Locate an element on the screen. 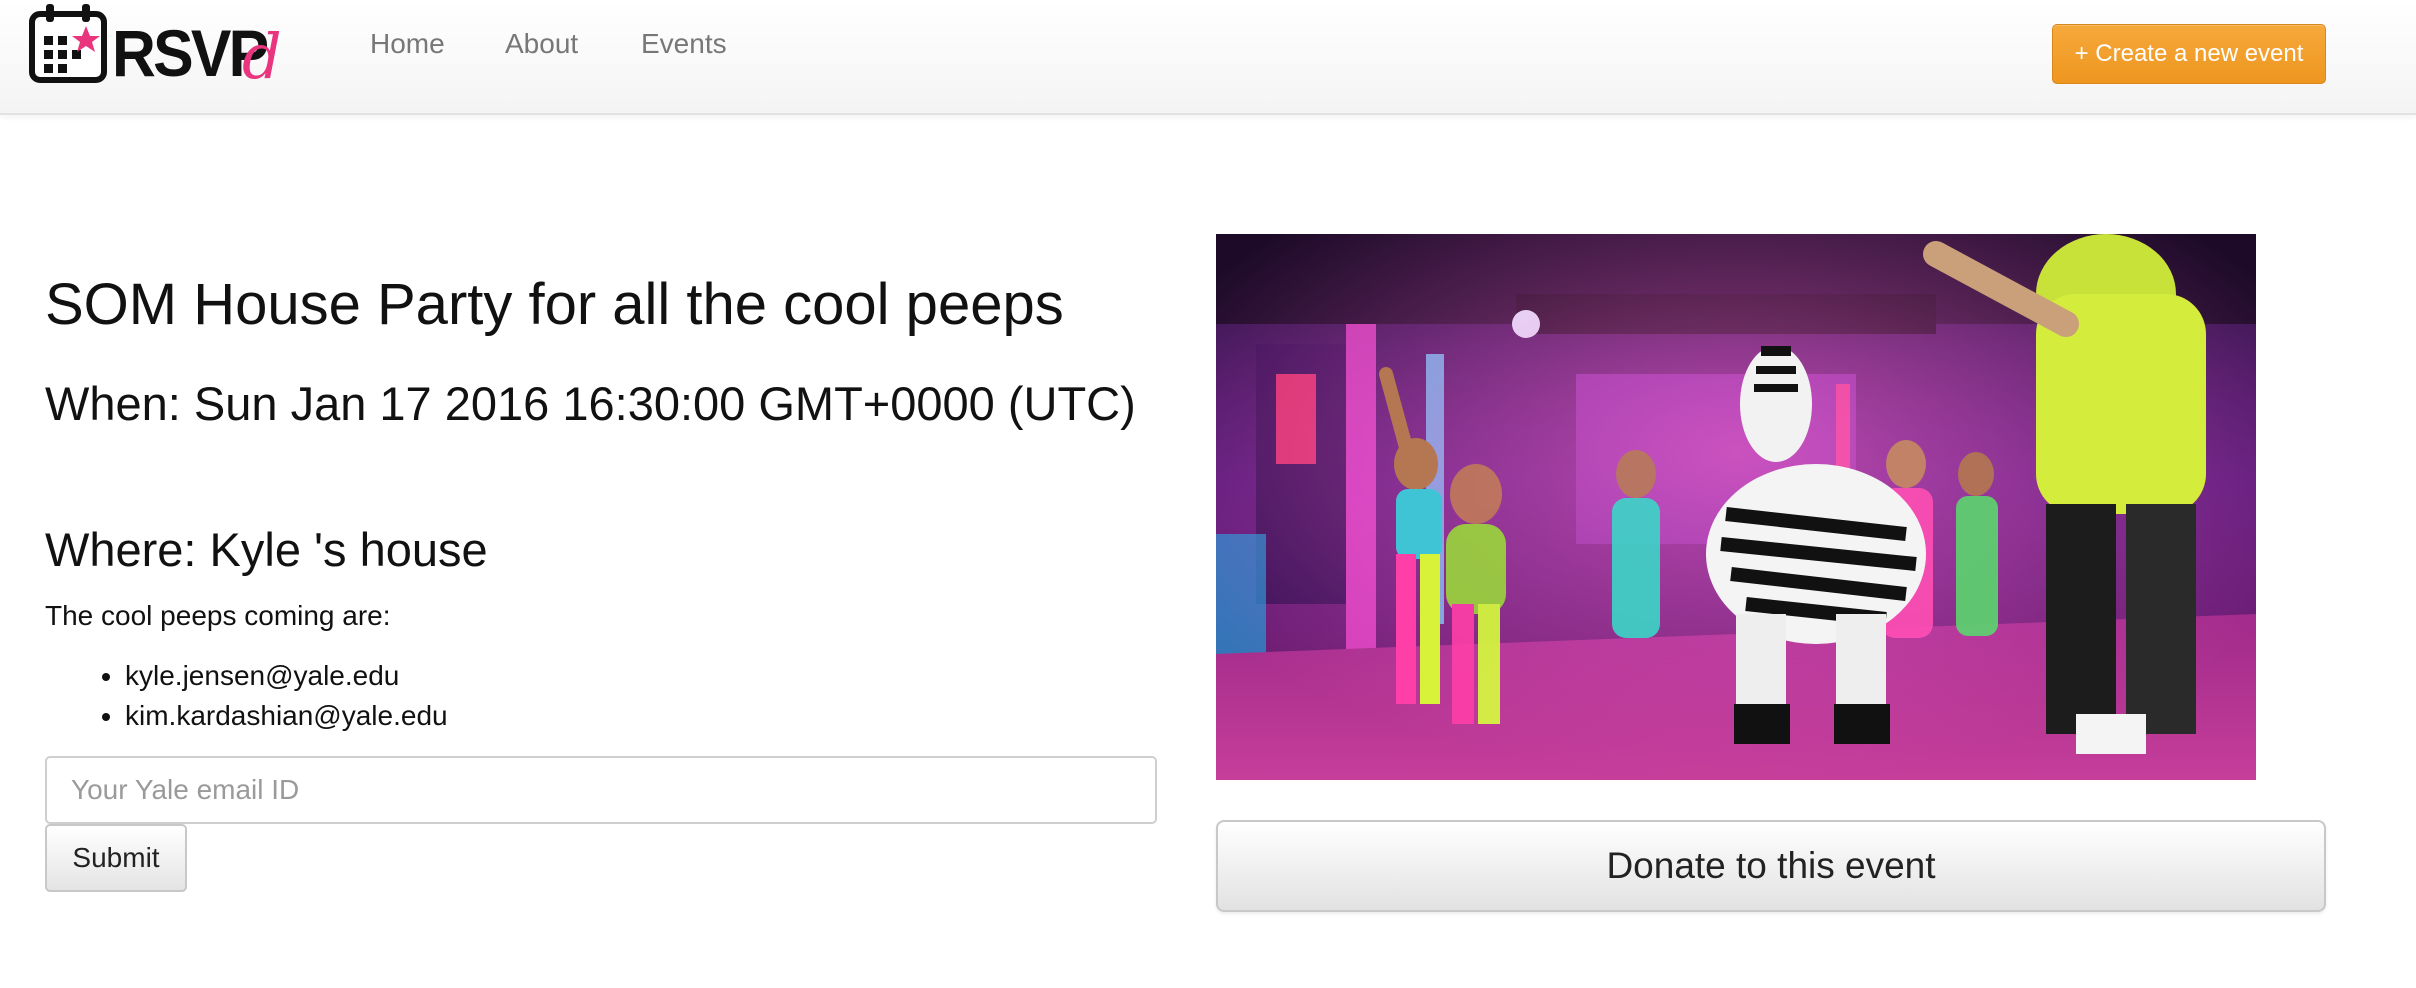 The height and width of the screenshot is (988, 2416). event-where: Where: Kyle 's house is located at coordinates (266, 549).